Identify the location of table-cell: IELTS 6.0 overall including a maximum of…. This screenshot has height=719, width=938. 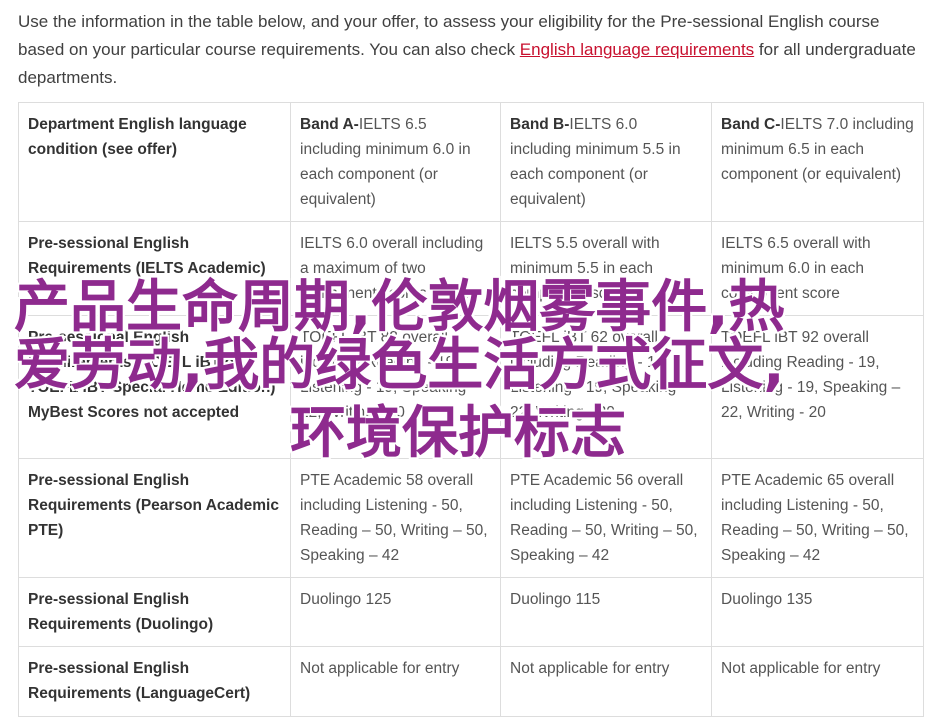
(395, 268).